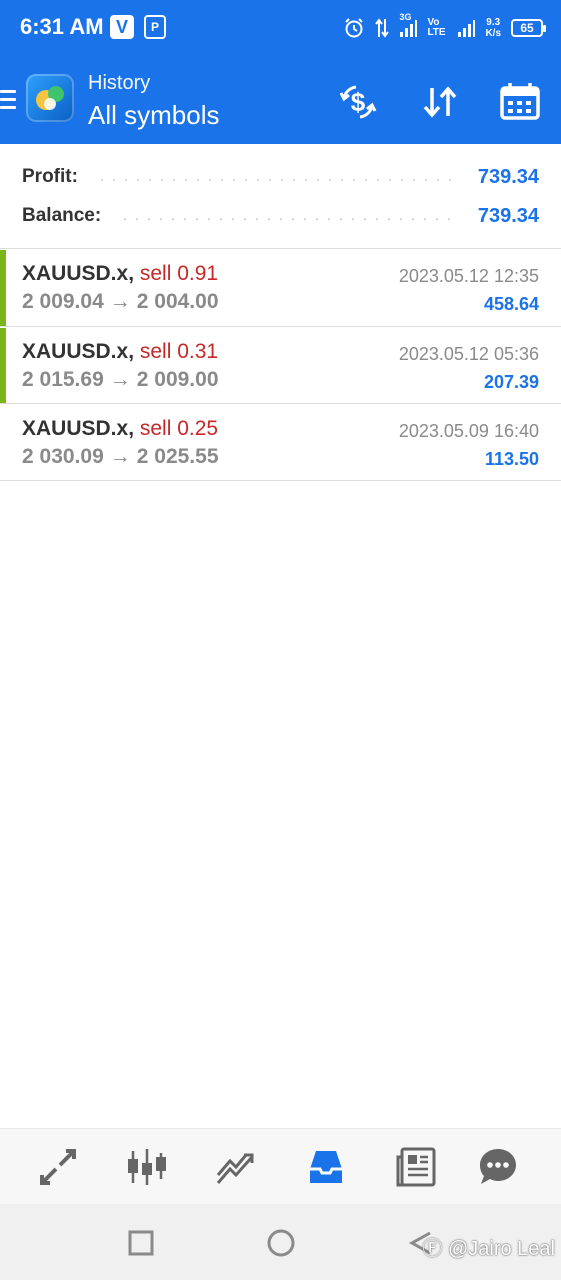  Describe the element at coordinates (408, 25) in the screenshot. I see `signal-3g-icon: 3G` at that location.